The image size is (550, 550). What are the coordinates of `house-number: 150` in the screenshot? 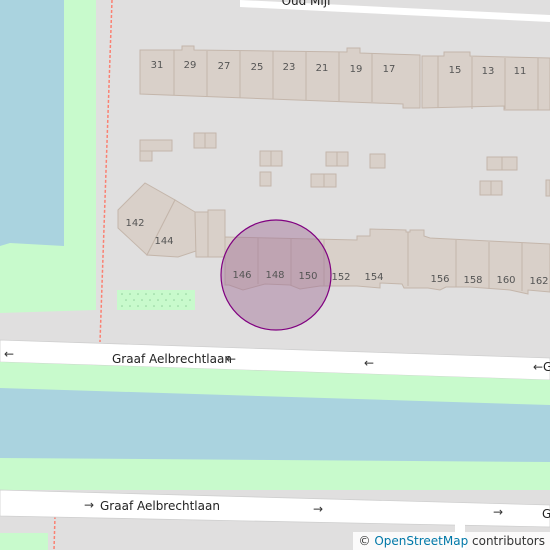 It's located at (307, 276).